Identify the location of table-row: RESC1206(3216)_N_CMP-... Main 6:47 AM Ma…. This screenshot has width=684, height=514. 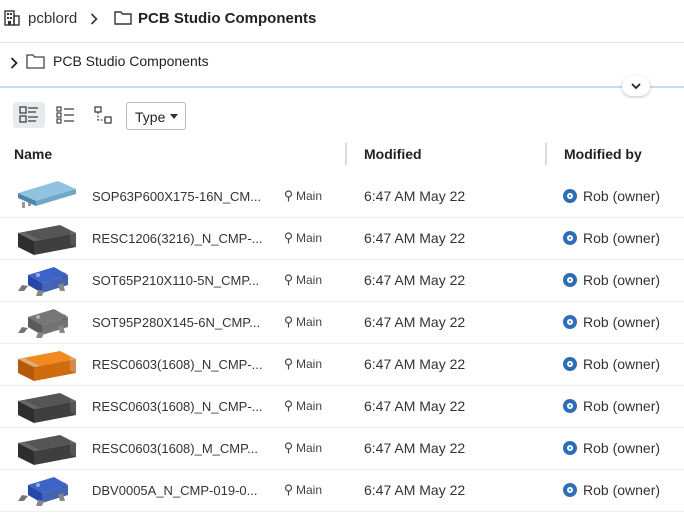
(342, 239).